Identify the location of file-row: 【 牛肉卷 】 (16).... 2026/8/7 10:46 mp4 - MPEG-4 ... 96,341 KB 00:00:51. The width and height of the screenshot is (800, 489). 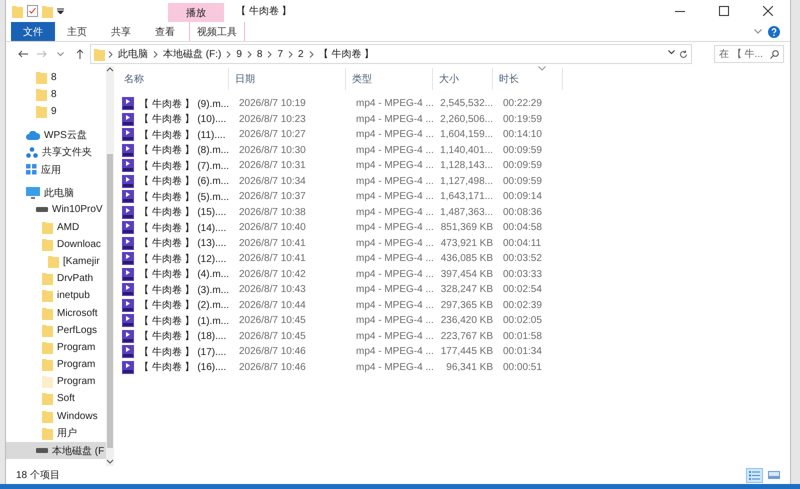
(454, 367).